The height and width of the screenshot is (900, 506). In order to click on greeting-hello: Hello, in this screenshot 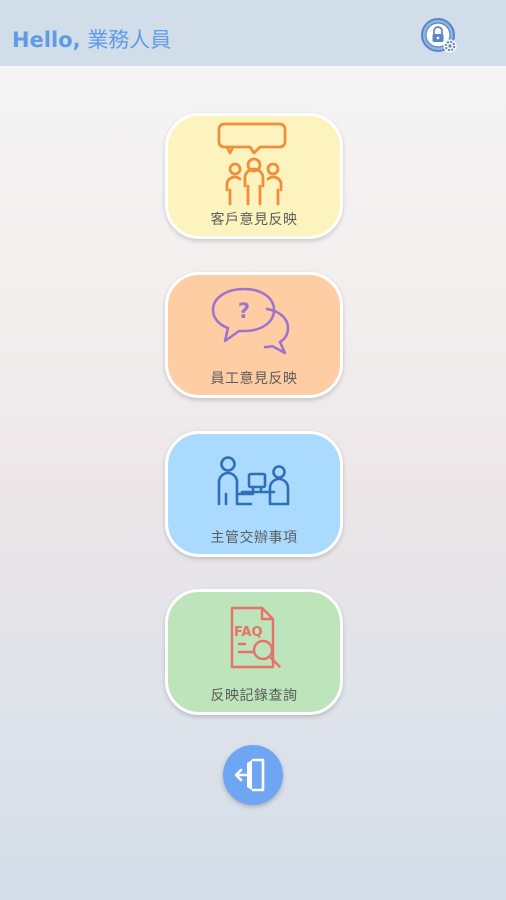, I will do `click(46, 40)`.